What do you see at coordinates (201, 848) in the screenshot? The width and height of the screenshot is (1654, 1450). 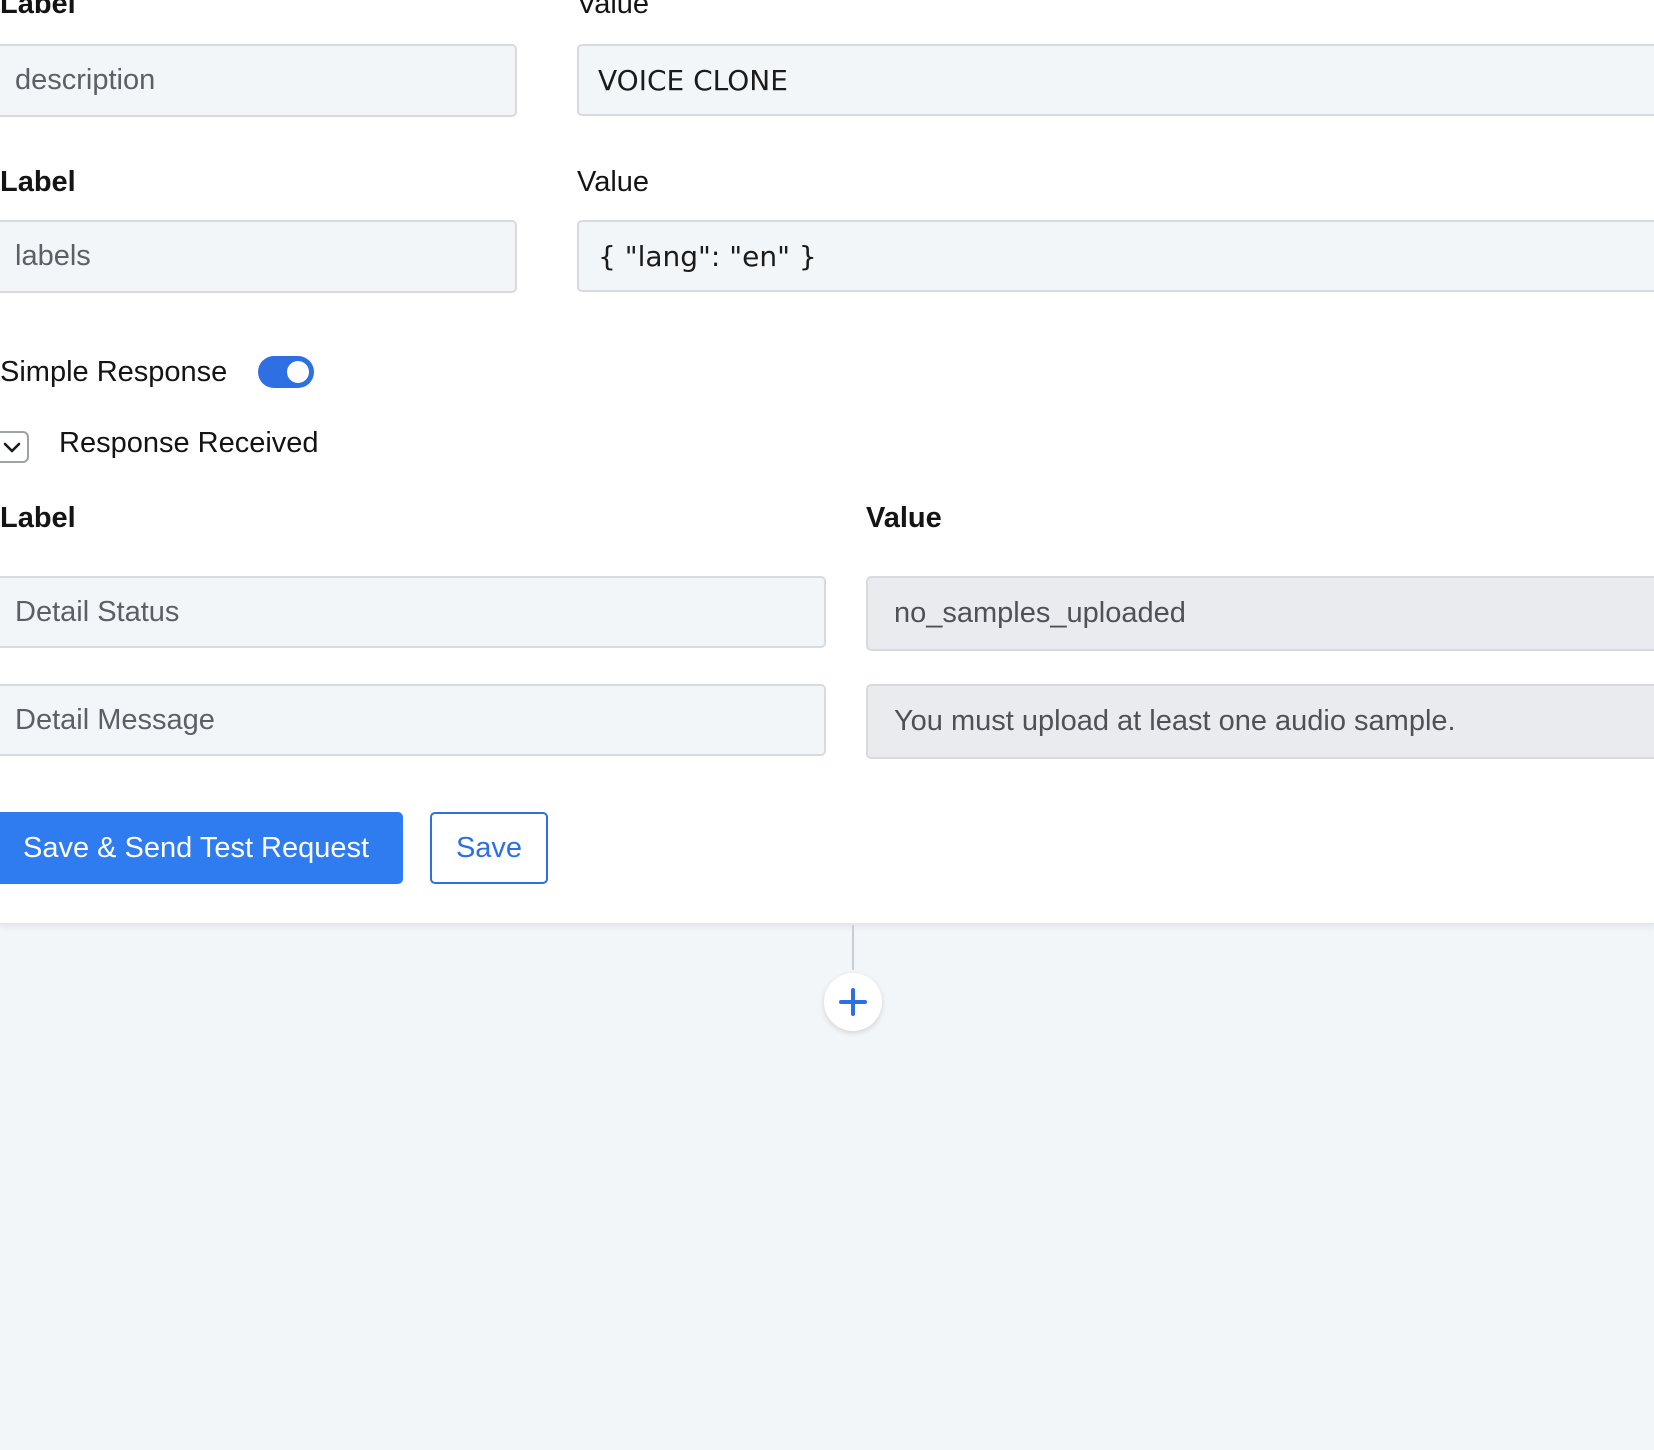 I see `save-and-send-test-request-button: Save & Send Test Request` at bounding box center [201, 848].